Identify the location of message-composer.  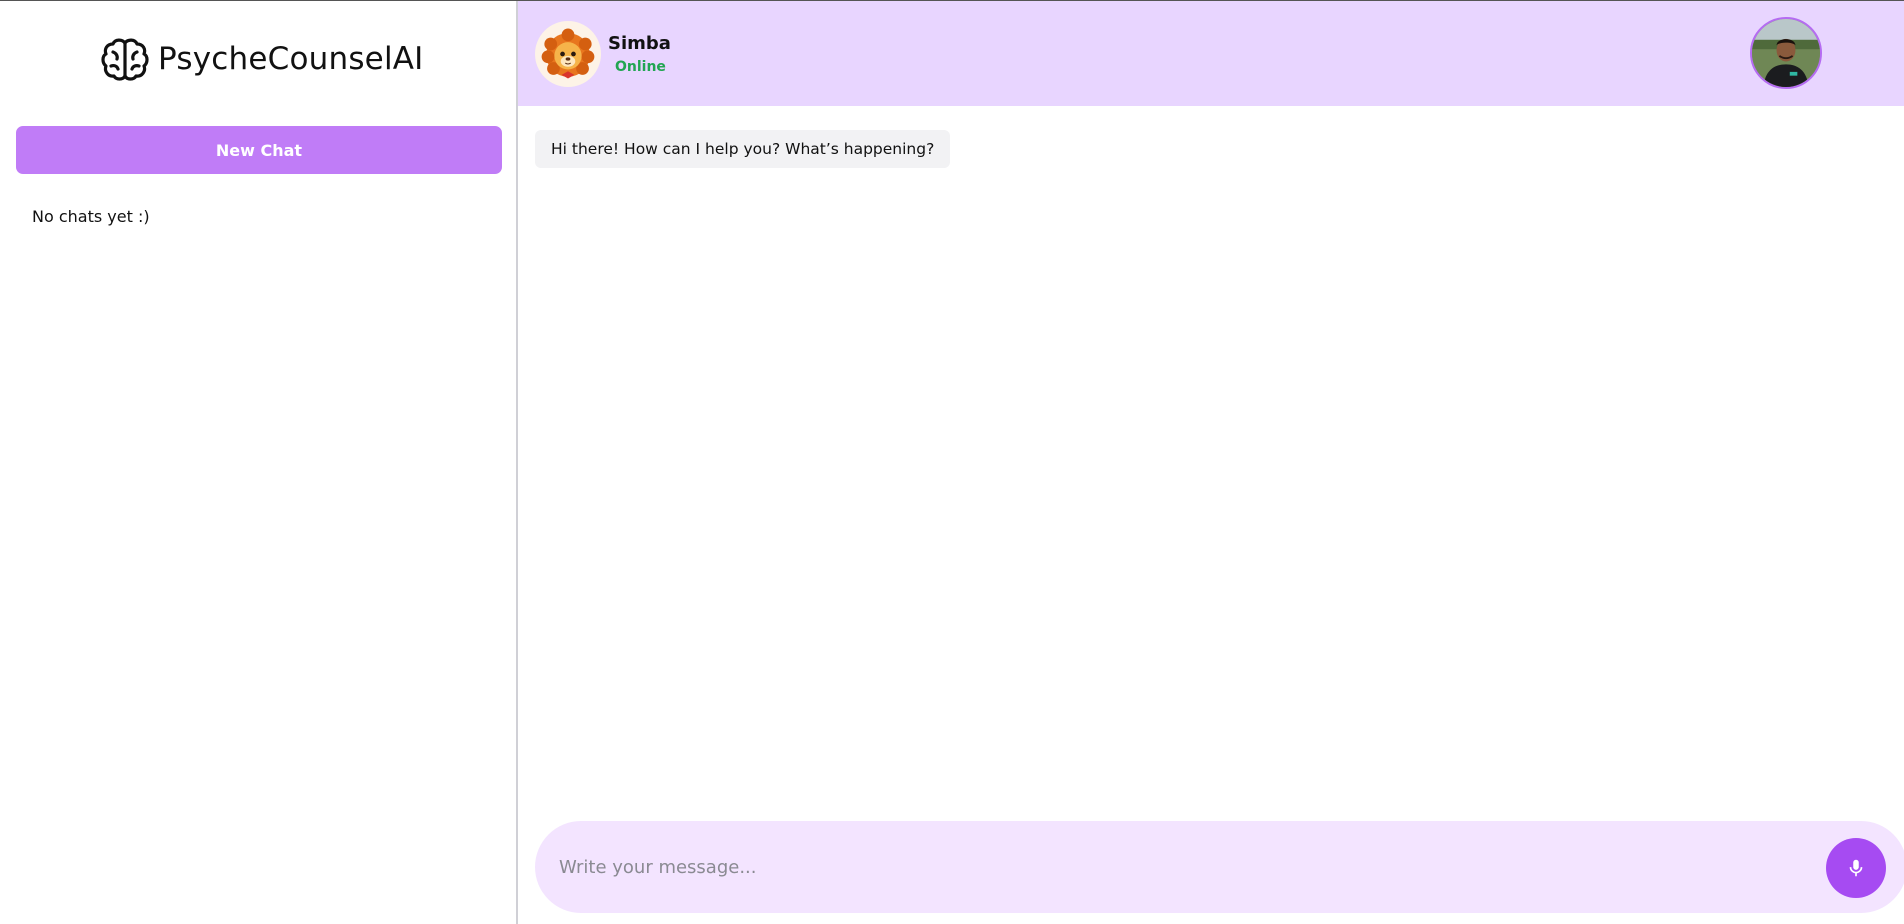
(1219, 867).